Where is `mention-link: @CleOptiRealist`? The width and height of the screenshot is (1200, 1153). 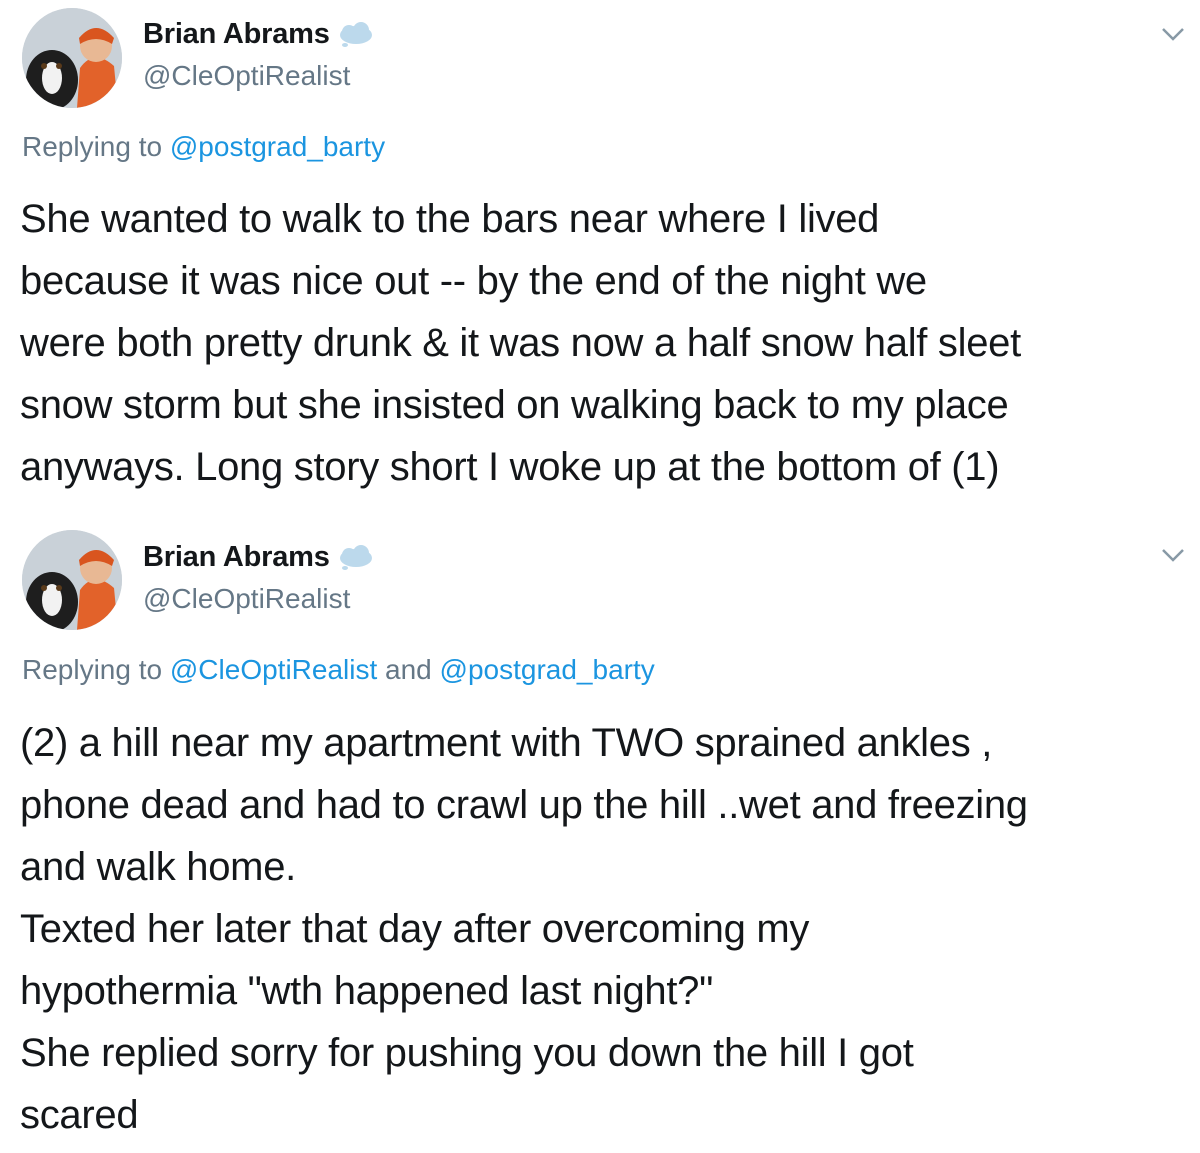
mention-link: @CleOptiRealist is located at coordinates (273, 669).